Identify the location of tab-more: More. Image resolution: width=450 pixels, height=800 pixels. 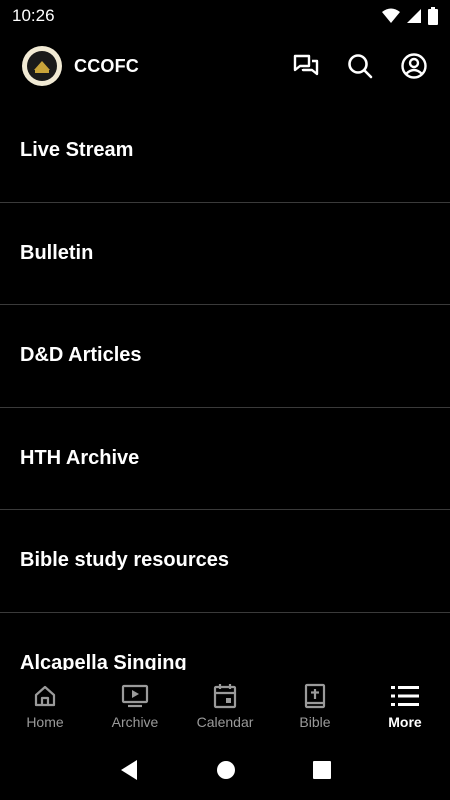
(405, 705).